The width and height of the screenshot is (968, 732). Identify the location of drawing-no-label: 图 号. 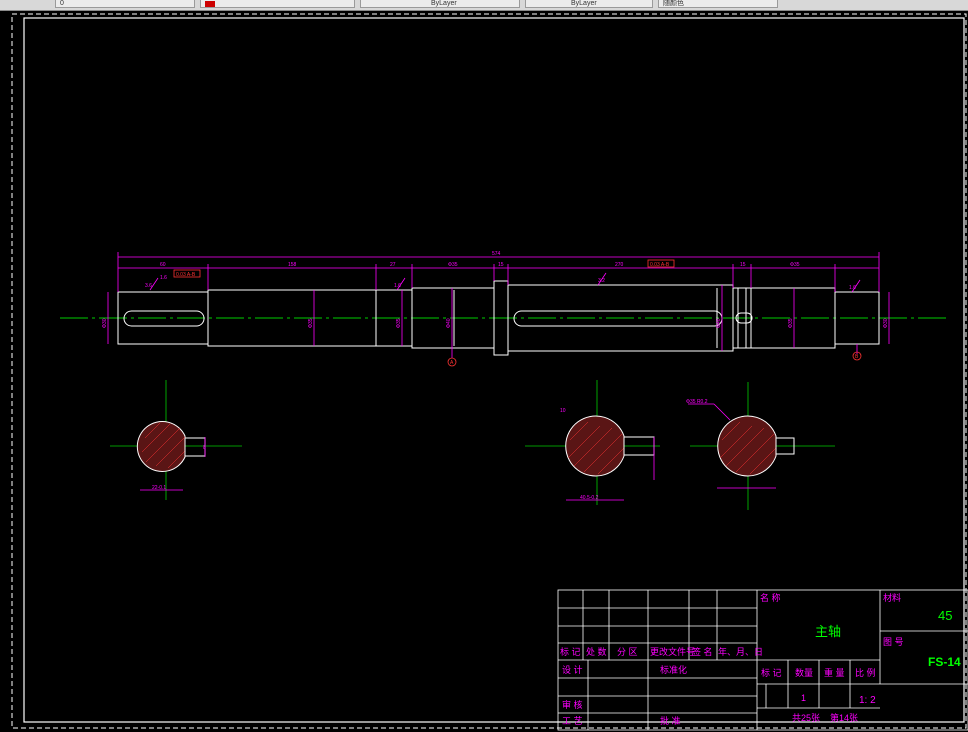
(893, 642).